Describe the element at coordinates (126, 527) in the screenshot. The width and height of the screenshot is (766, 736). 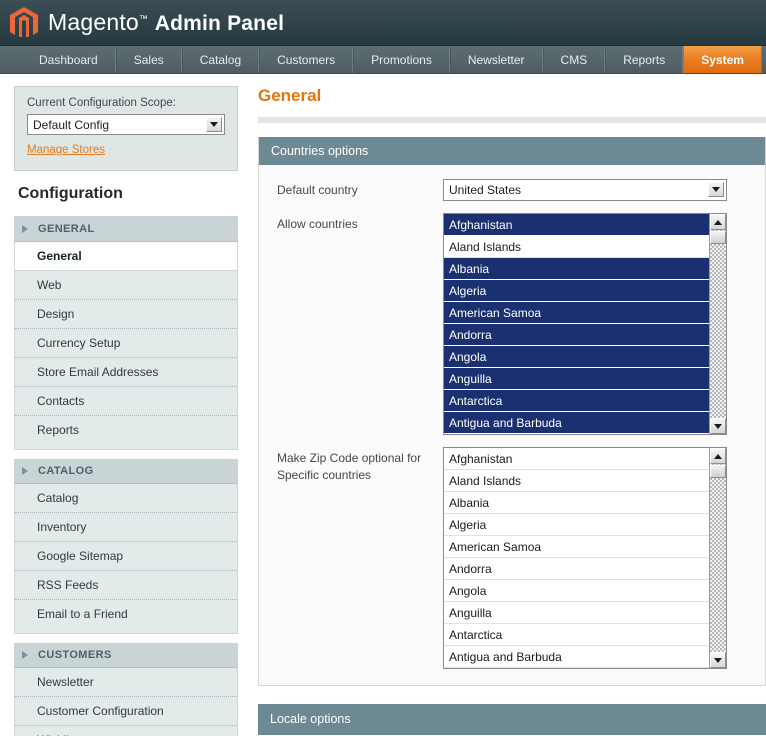
I see `sidebar-item-inventory: Inventory` at that location.